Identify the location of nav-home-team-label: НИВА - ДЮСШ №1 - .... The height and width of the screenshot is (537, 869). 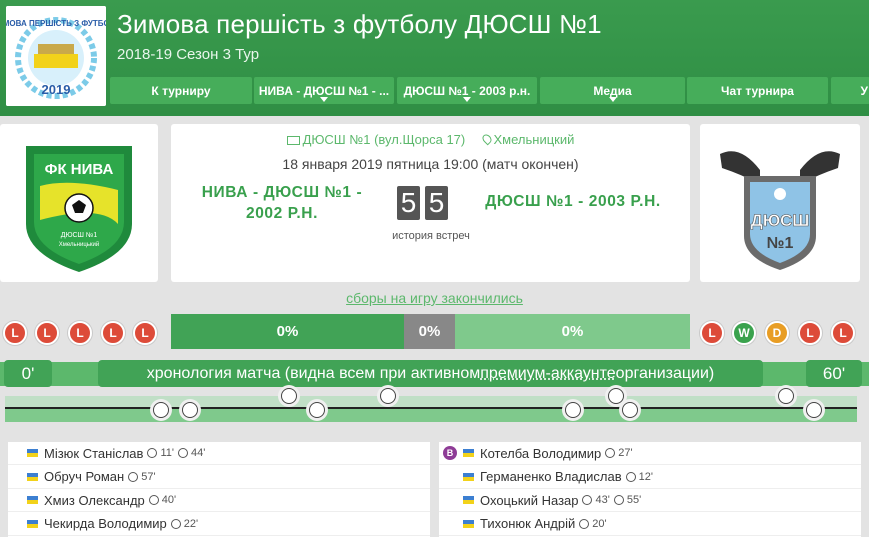
(324, 91).